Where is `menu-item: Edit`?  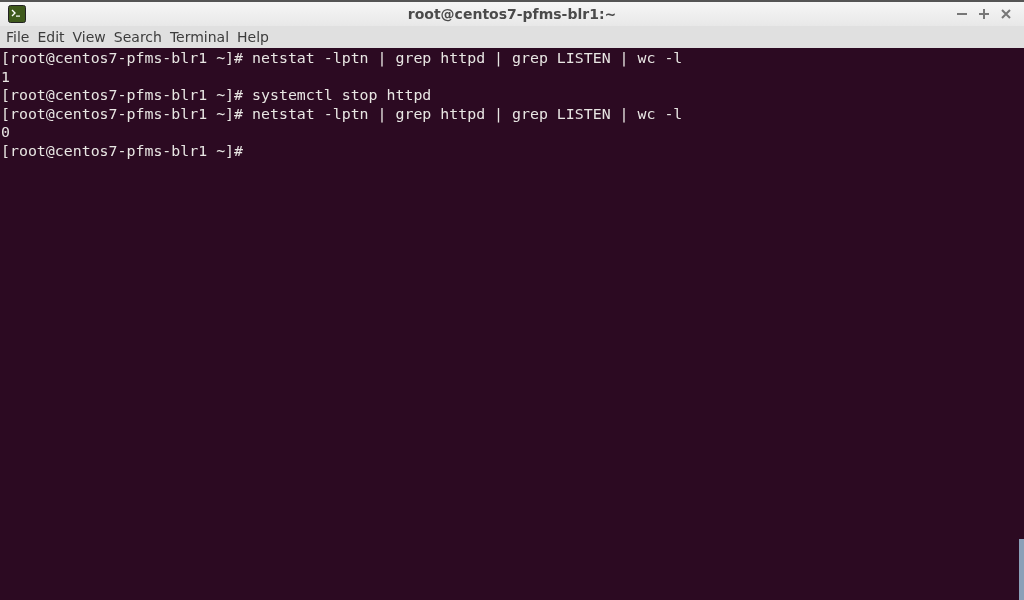 menu-item: Edit is located at coordinates (51, 37).